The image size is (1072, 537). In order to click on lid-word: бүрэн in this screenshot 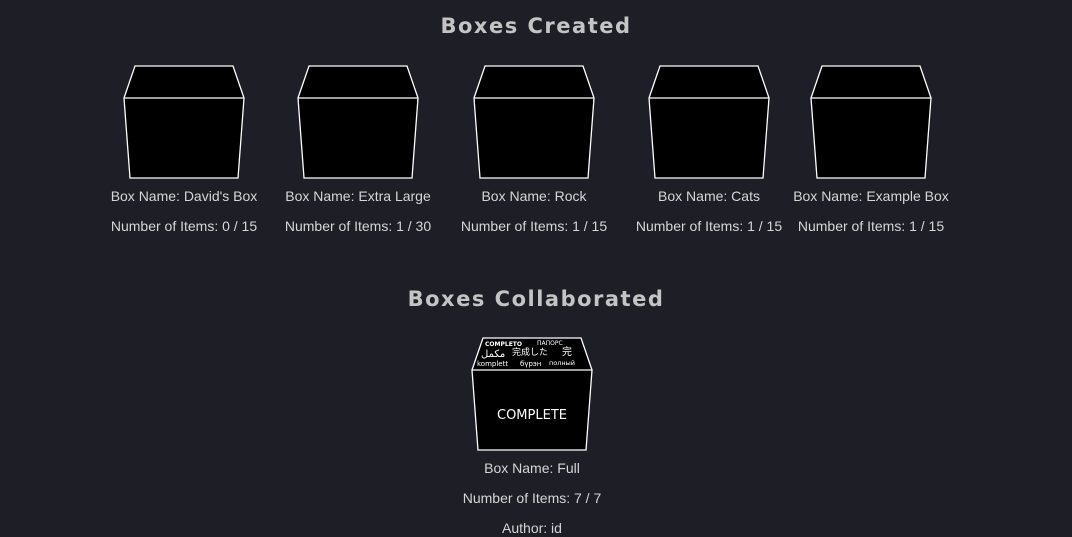, I will do `click(530, 364)`.